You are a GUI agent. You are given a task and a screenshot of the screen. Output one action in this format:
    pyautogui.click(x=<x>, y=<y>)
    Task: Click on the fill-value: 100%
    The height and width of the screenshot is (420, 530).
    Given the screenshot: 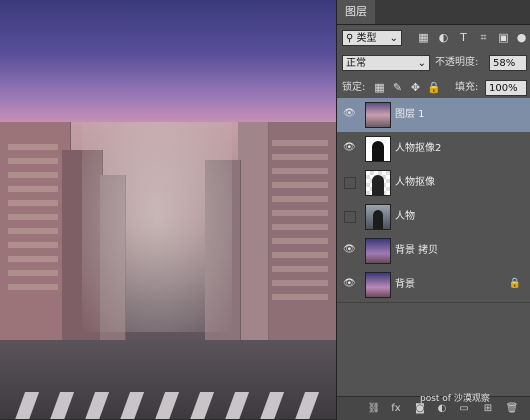 What is the action you would take?
    pyautogui.click(x=503, y=88)
    